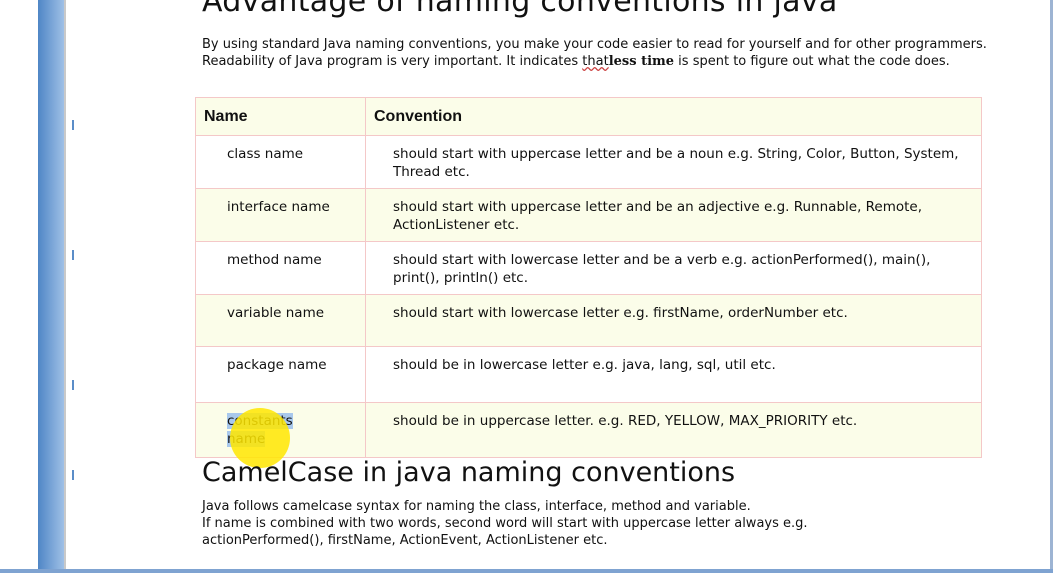 The image size is (1053, 573). Describe the element at coordinates (19, 286) in the screenshot. I see `left-margin` at that location.